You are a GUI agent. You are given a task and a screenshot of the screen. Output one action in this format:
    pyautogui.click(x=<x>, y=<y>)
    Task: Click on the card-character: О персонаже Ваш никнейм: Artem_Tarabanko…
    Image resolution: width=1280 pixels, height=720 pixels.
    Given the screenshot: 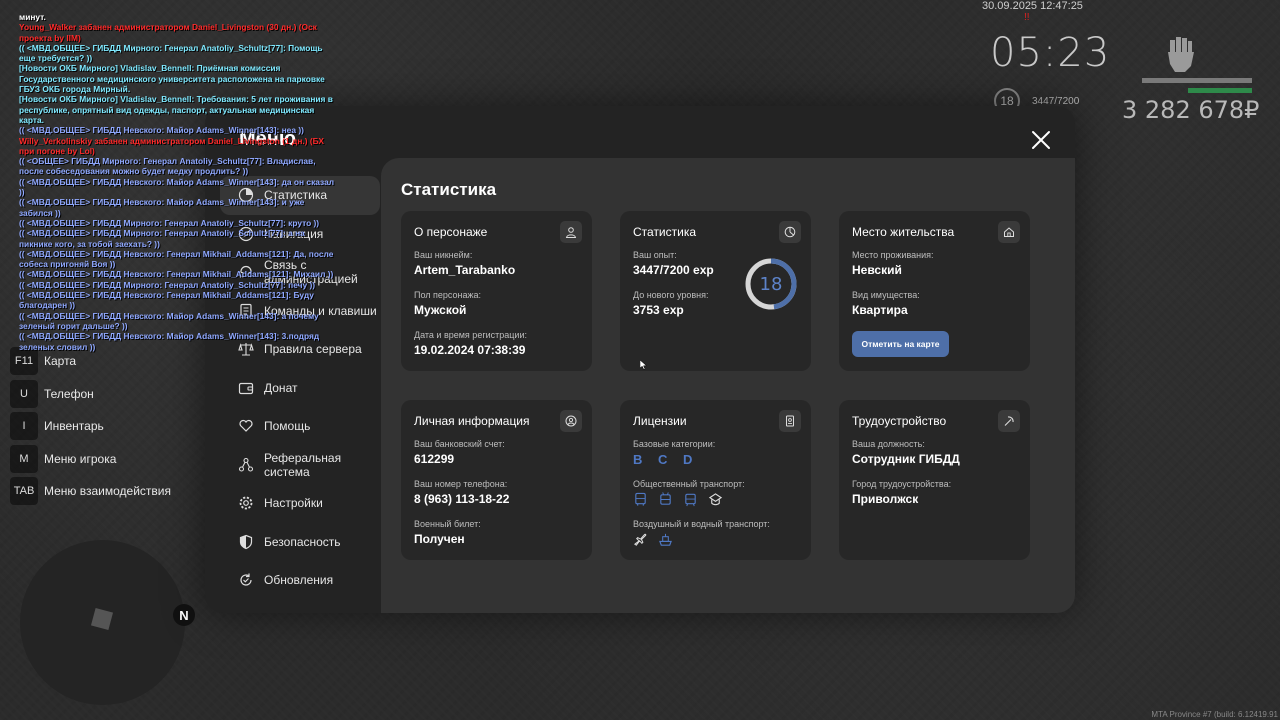 What is the action you would take?
    pyautogui.click(x=496, y=291)
    